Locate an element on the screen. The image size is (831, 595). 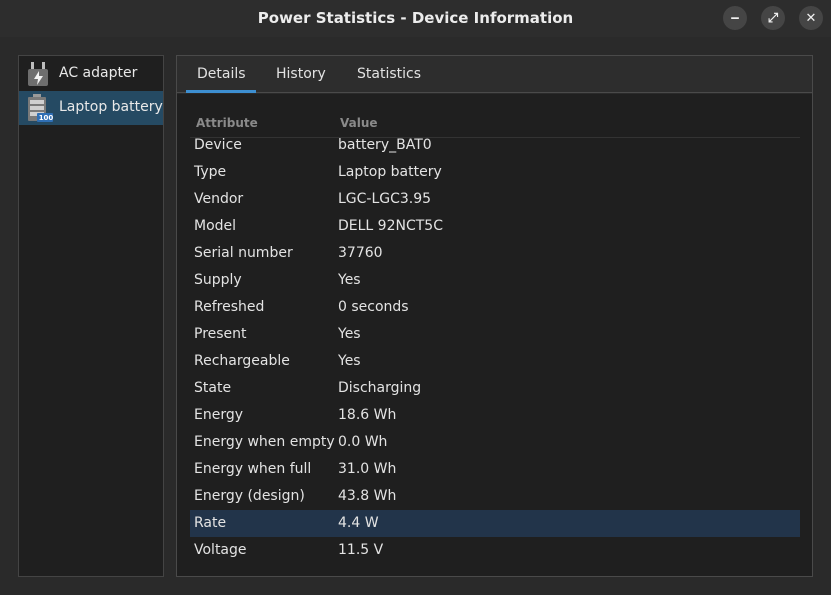
device-item-ac-adapter: AC adapter is located at coordinates (91, 74).